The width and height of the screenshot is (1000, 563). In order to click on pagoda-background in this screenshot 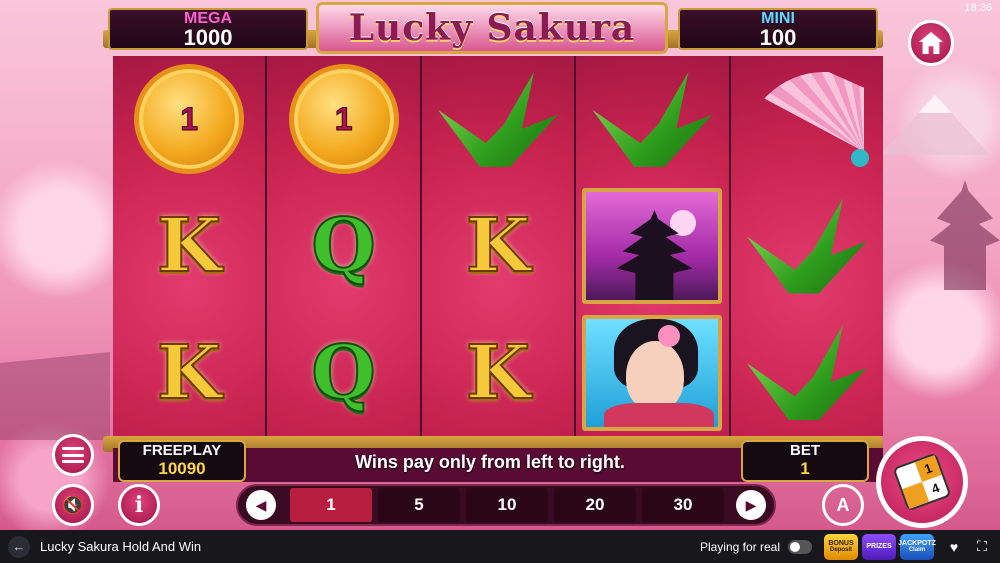, I will do `click(965, 235)`.